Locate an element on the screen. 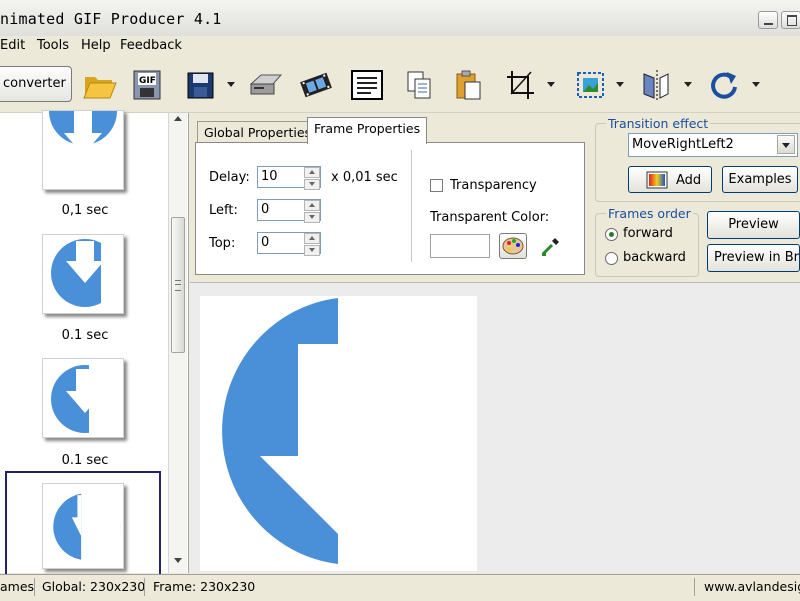 This screenshot has width=800, height=601. open-folder-icon is located at coordinates (100, 85).